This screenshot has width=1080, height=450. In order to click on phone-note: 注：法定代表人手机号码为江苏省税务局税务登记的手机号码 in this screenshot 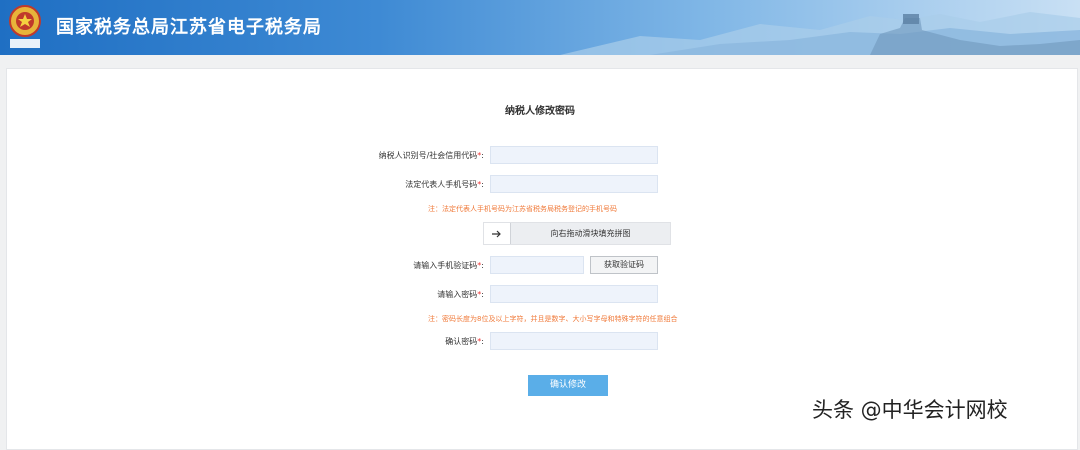, I will do `click(522, 209)`.